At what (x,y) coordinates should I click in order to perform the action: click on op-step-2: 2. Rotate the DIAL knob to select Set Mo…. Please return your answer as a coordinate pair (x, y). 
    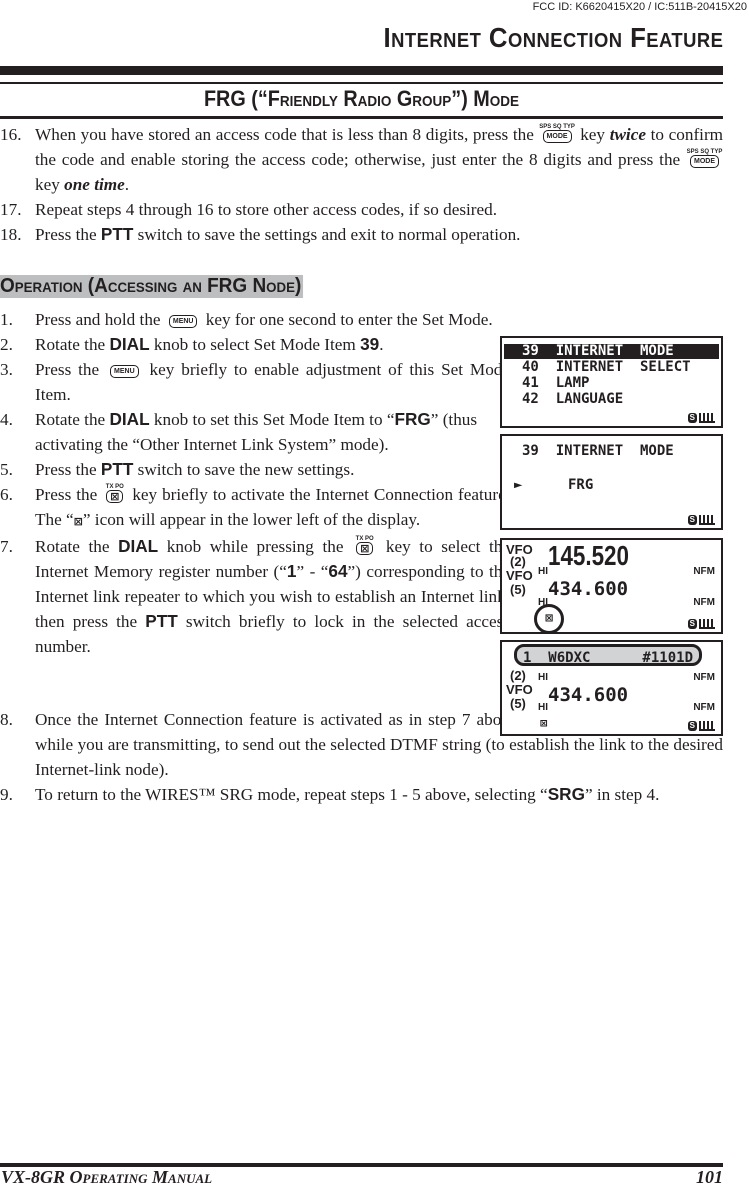
    Looking at the image, I should click on (192, 344).